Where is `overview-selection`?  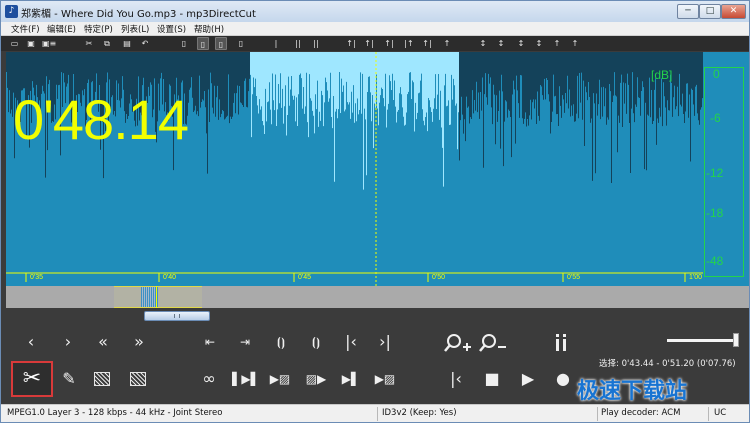
overview-selection is located at coordinates (158, 297).